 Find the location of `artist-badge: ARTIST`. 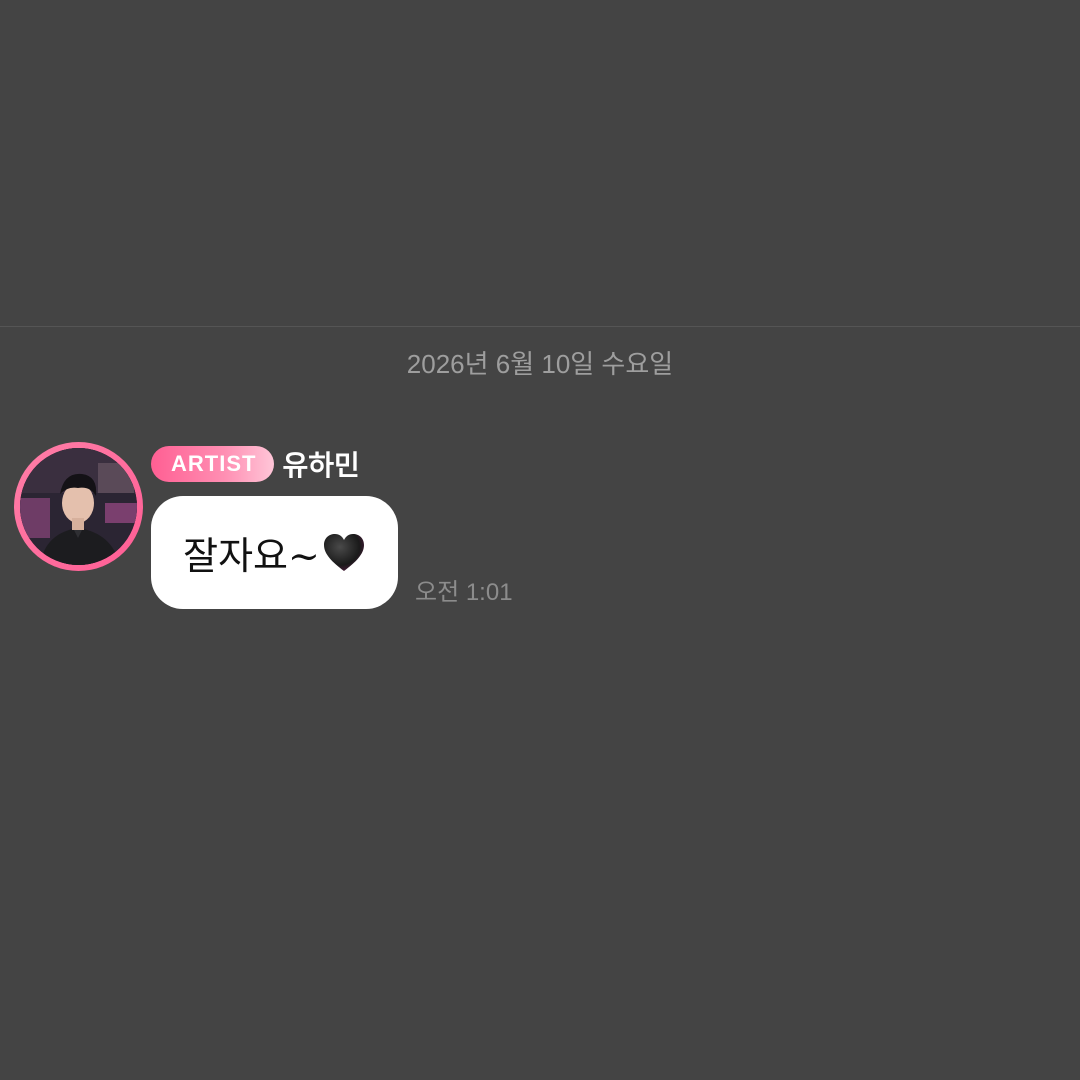

artist-badge: ARTIST is located at coordinates (213, 464).